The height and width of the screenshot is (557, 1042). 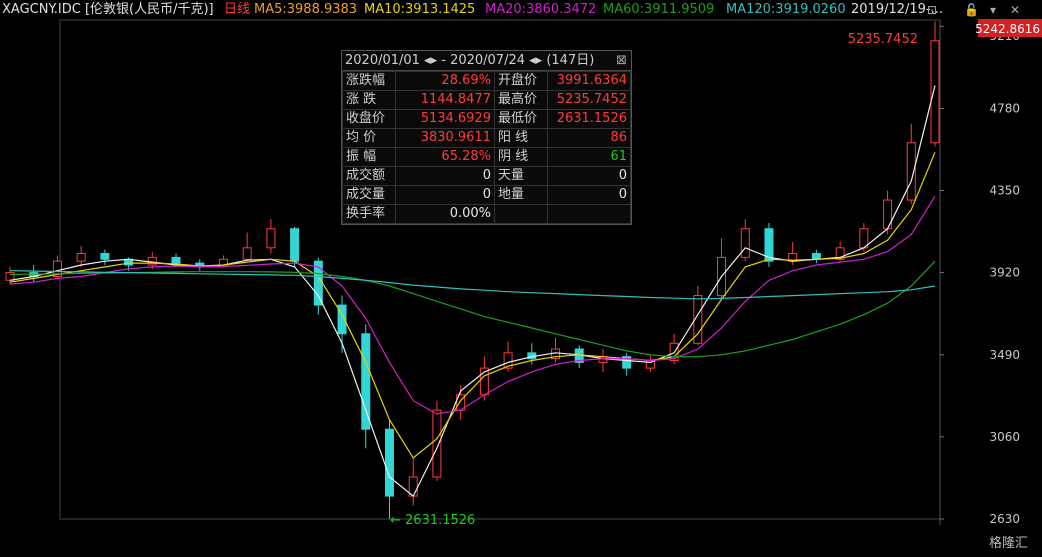 What do you see at coordinates (369, 100) in the screenshot?
I see `stat-label: 涨 跌` at bounding box center [369, 100].